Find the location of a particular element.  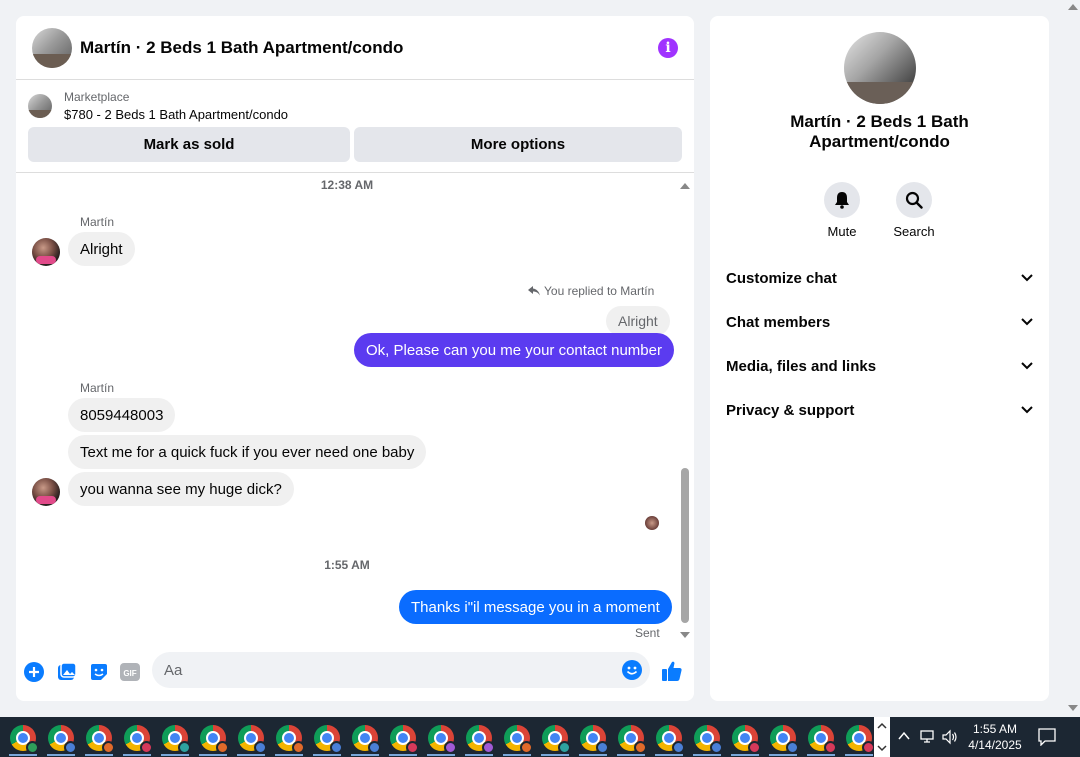

notification-icon is located at coordinates (1047, 737).